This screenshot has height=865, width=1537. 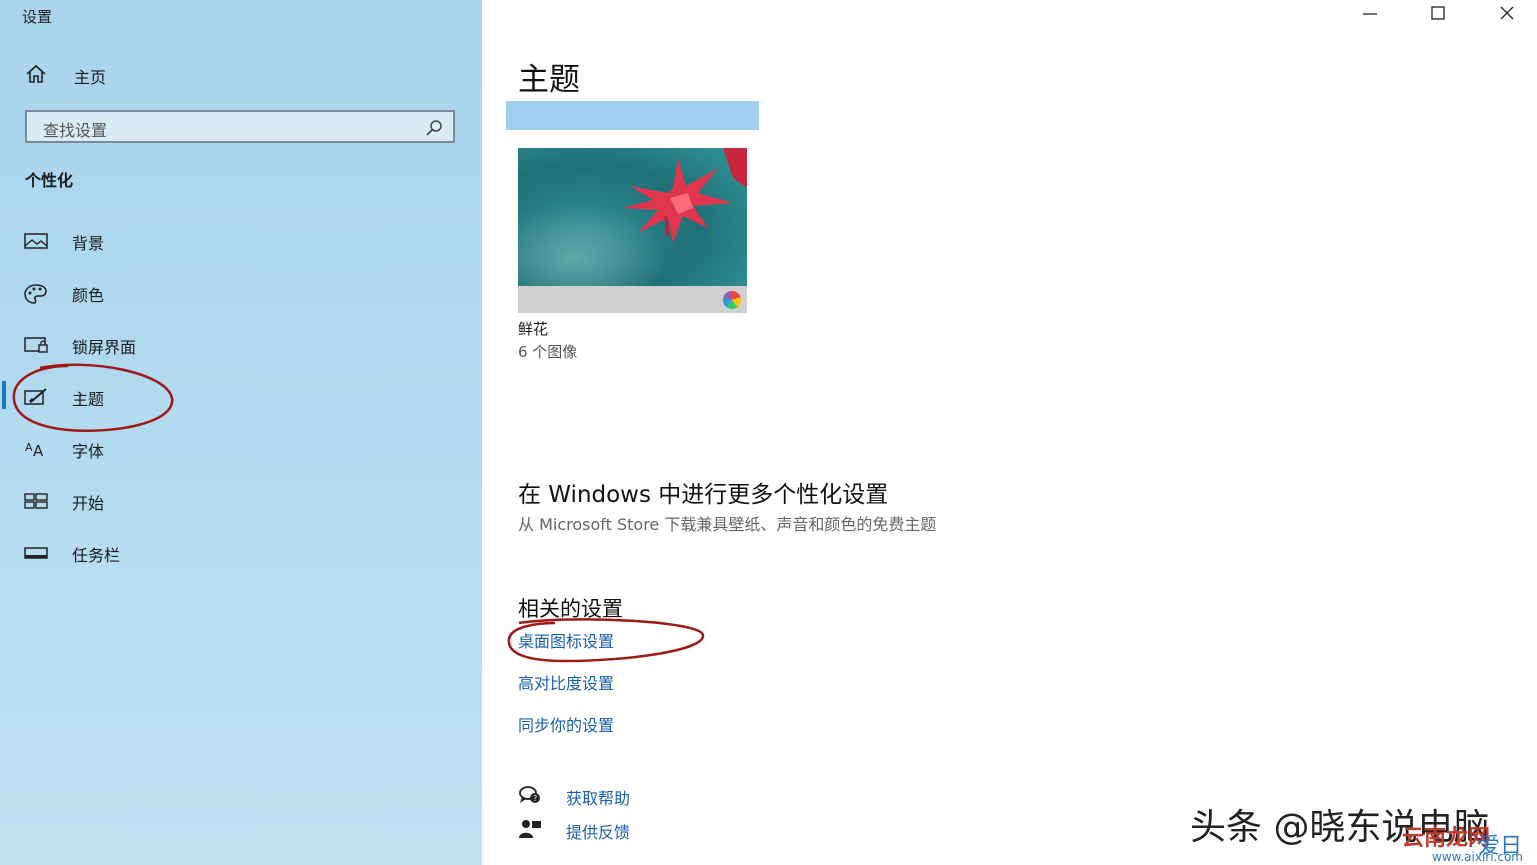 What do you see at coordinates (88, 243) in the screenshot?
I see `sidebar-item-label: 背景` at bounding box center [88, 243].